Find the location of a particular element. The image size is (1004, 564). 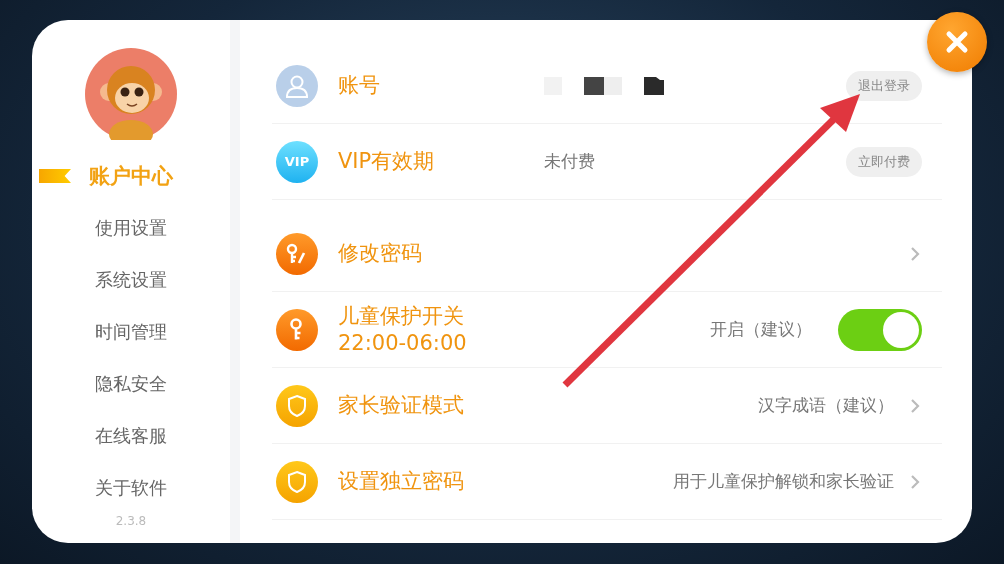

logout-button: 退出登录 is located at coordinates (884, 85).